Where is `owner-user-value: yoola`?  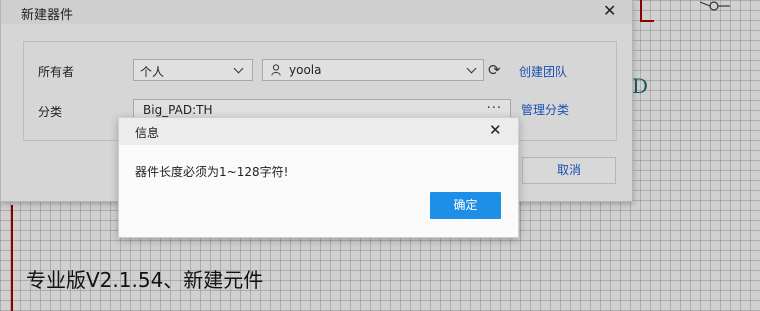
owner-user-value: yoola is located at coordinates (305, 70).